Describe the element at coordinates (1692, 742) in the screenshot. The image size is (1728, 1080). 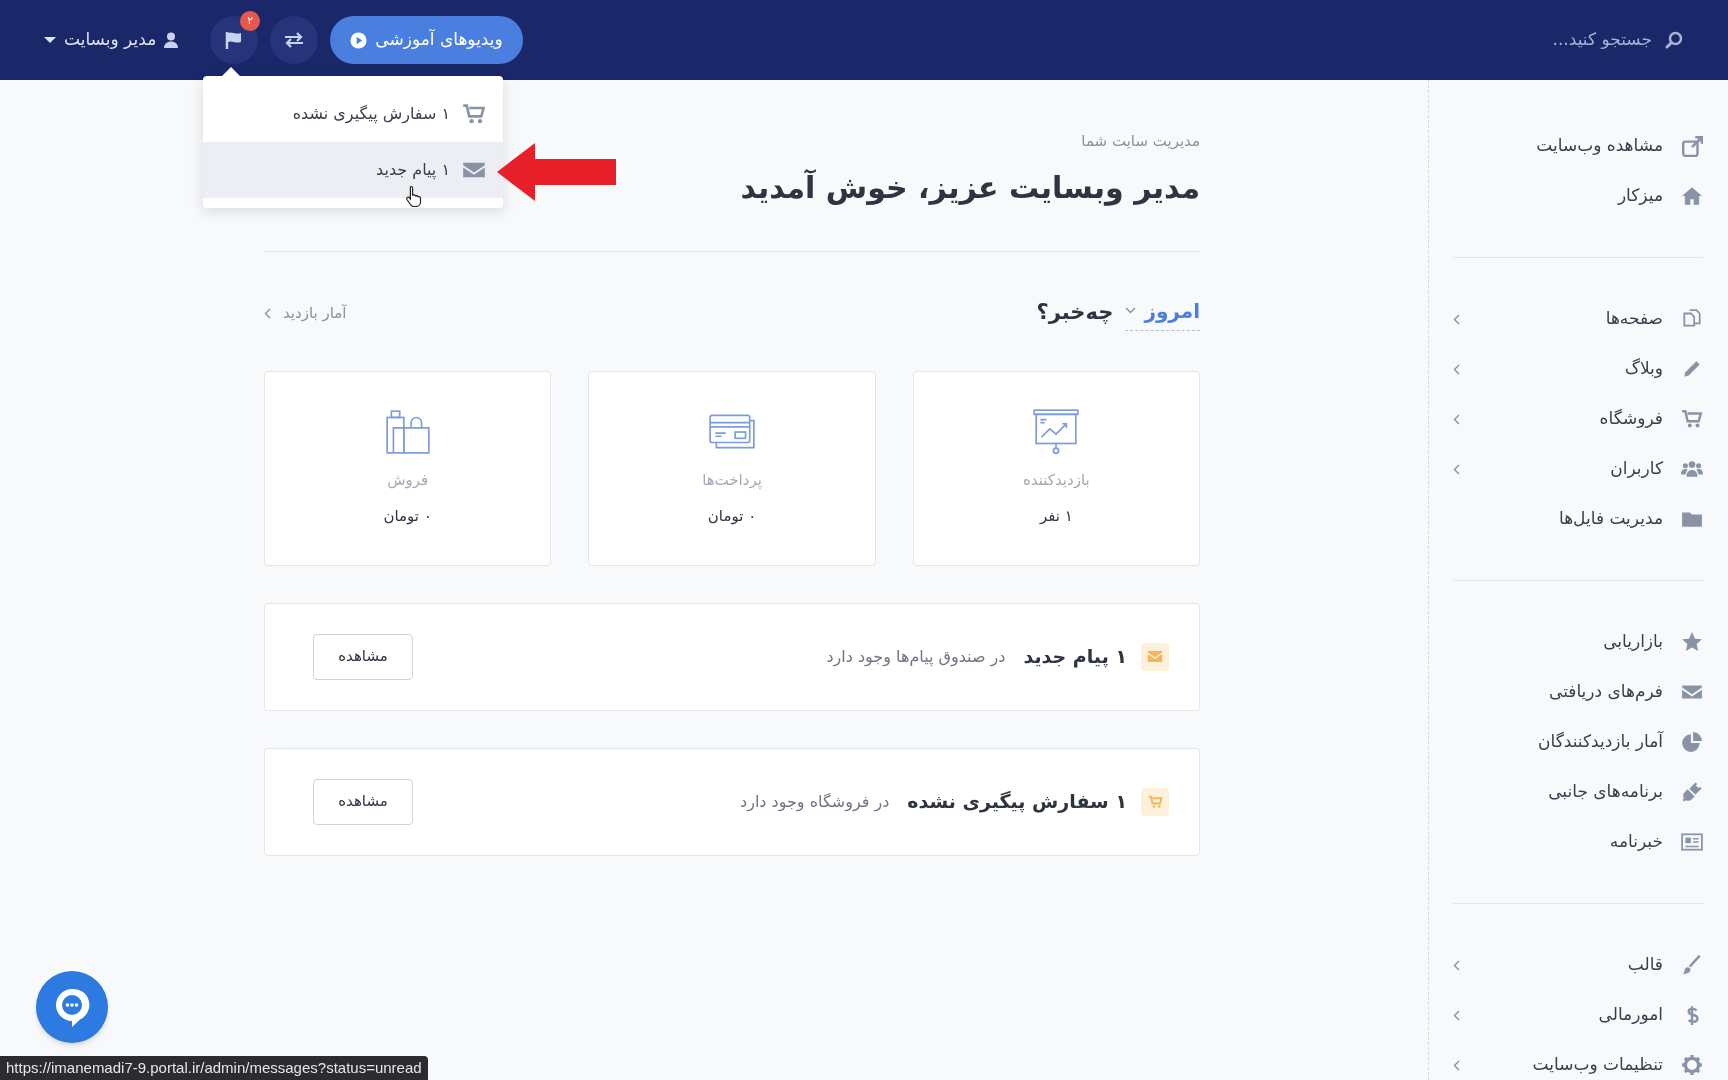
I see `pie-chart-icon` at that location.